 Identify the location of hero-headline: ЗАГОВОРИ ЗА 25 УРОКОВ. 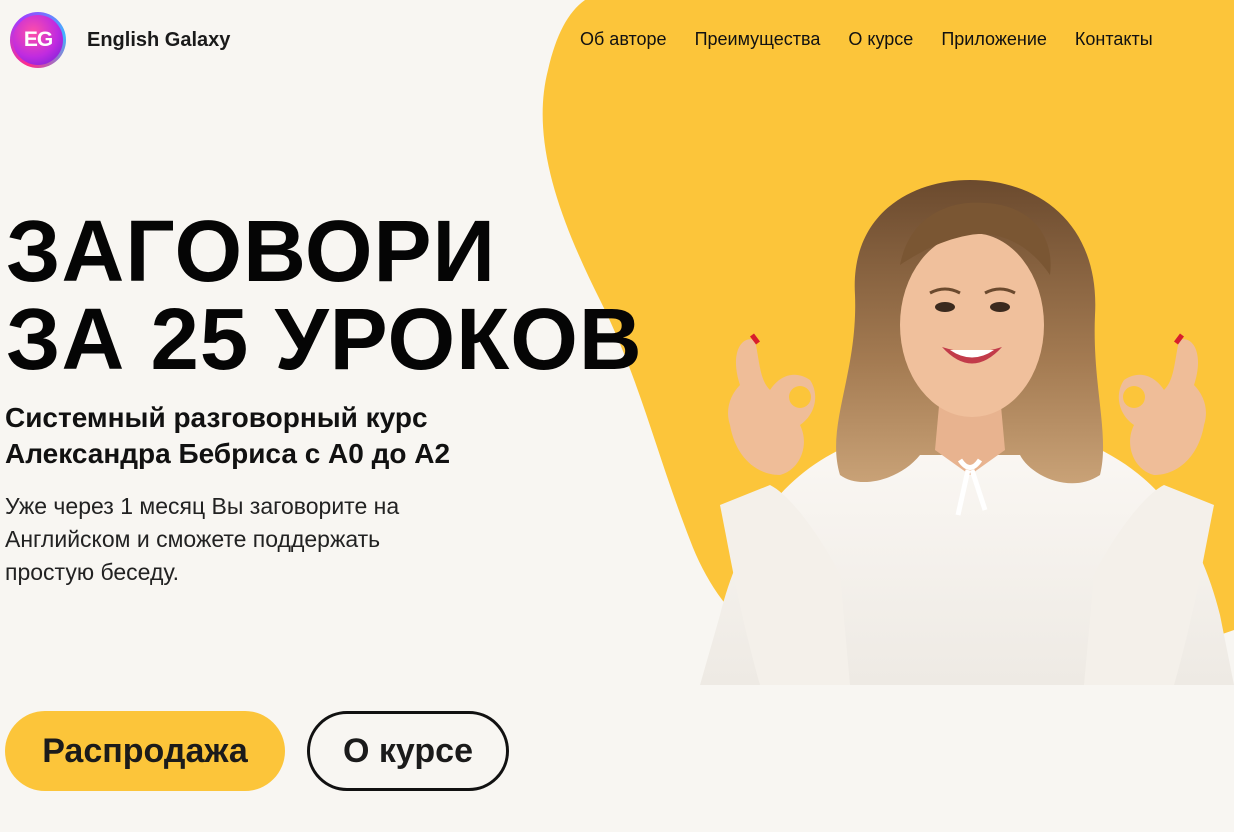
(324, 296).